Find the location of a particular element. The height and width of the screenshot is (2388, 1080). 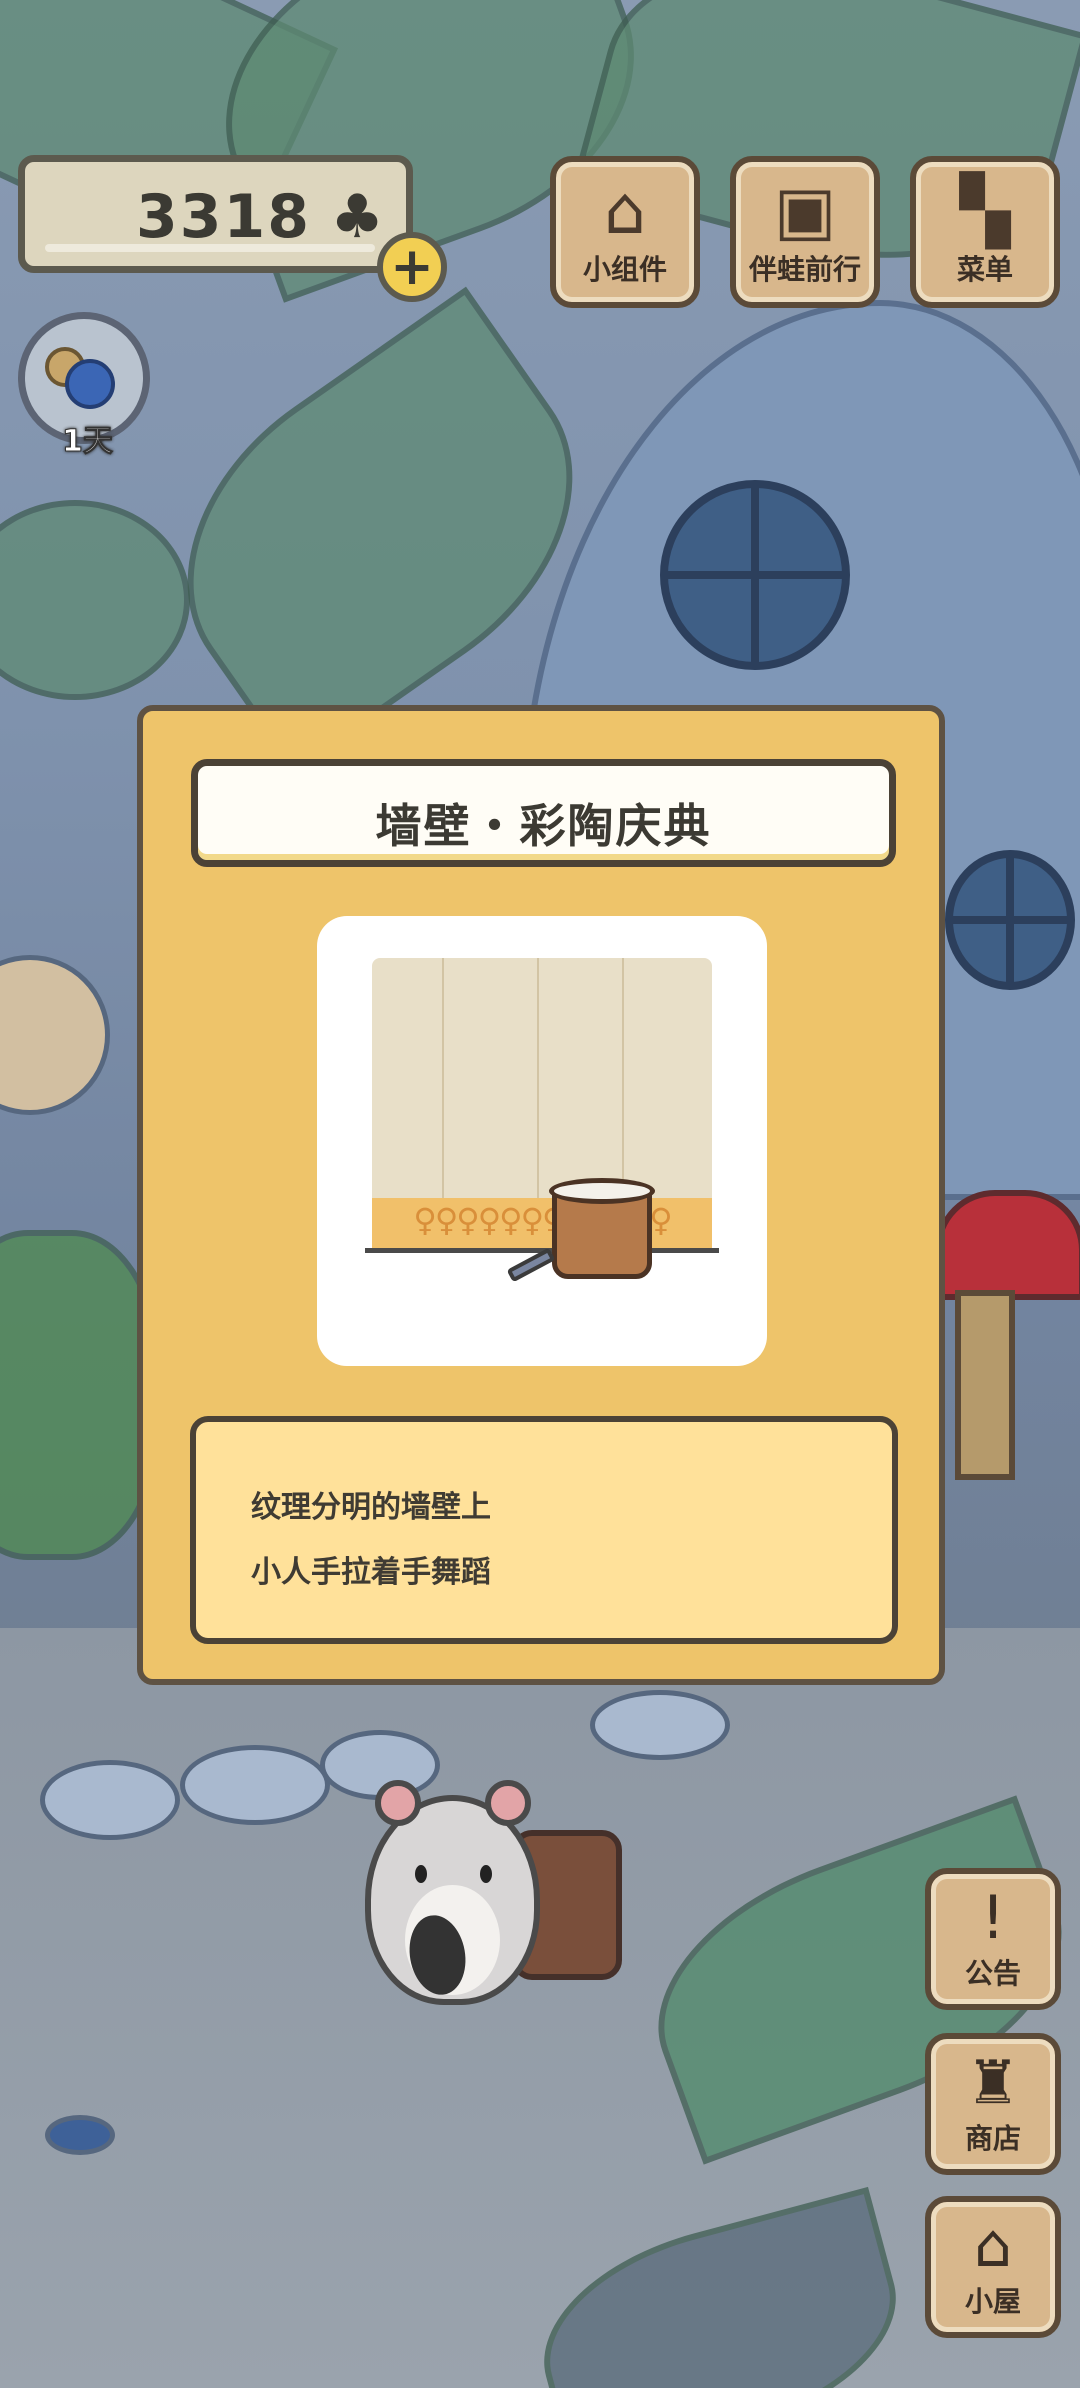

widget-button: ⌂ 小组件 is located at coordinates (625, 232).